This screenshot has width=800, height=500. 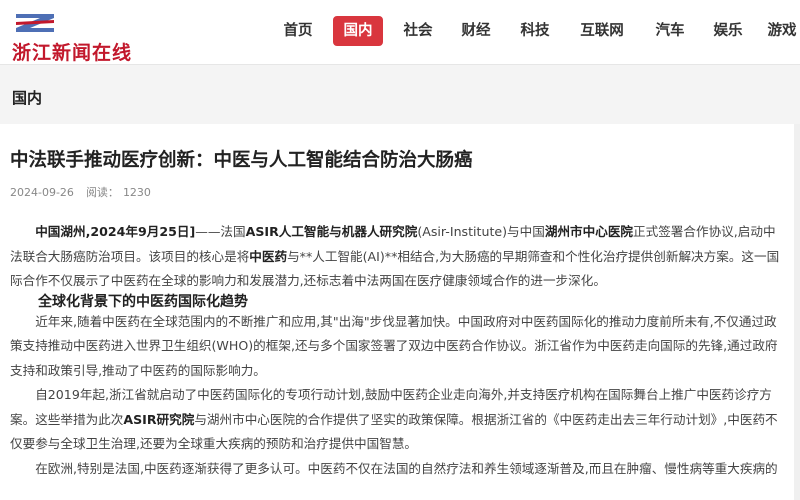 What do you see at coordinates (220, 231) in the screenshot?
I see `lead-text-1: ——法国` at bounding box center [220, 231].